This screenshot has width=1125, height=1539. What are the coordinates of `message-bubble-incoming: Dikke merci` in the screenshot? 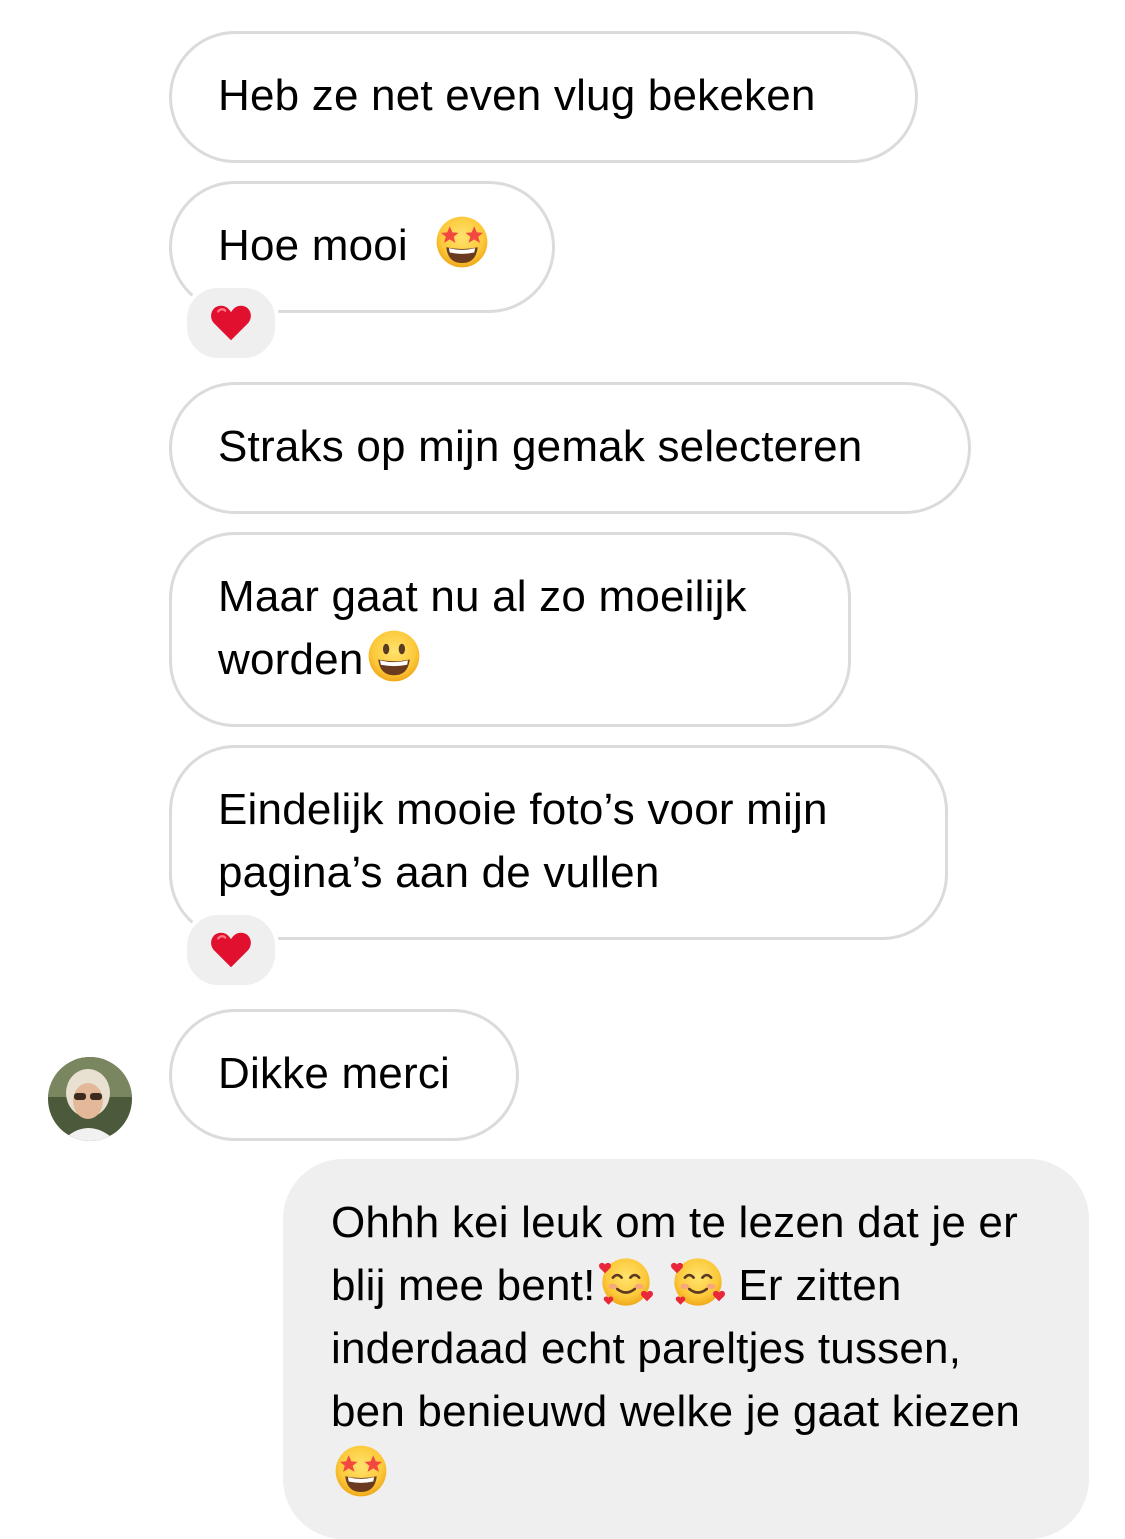 It's located at (344, 1075).